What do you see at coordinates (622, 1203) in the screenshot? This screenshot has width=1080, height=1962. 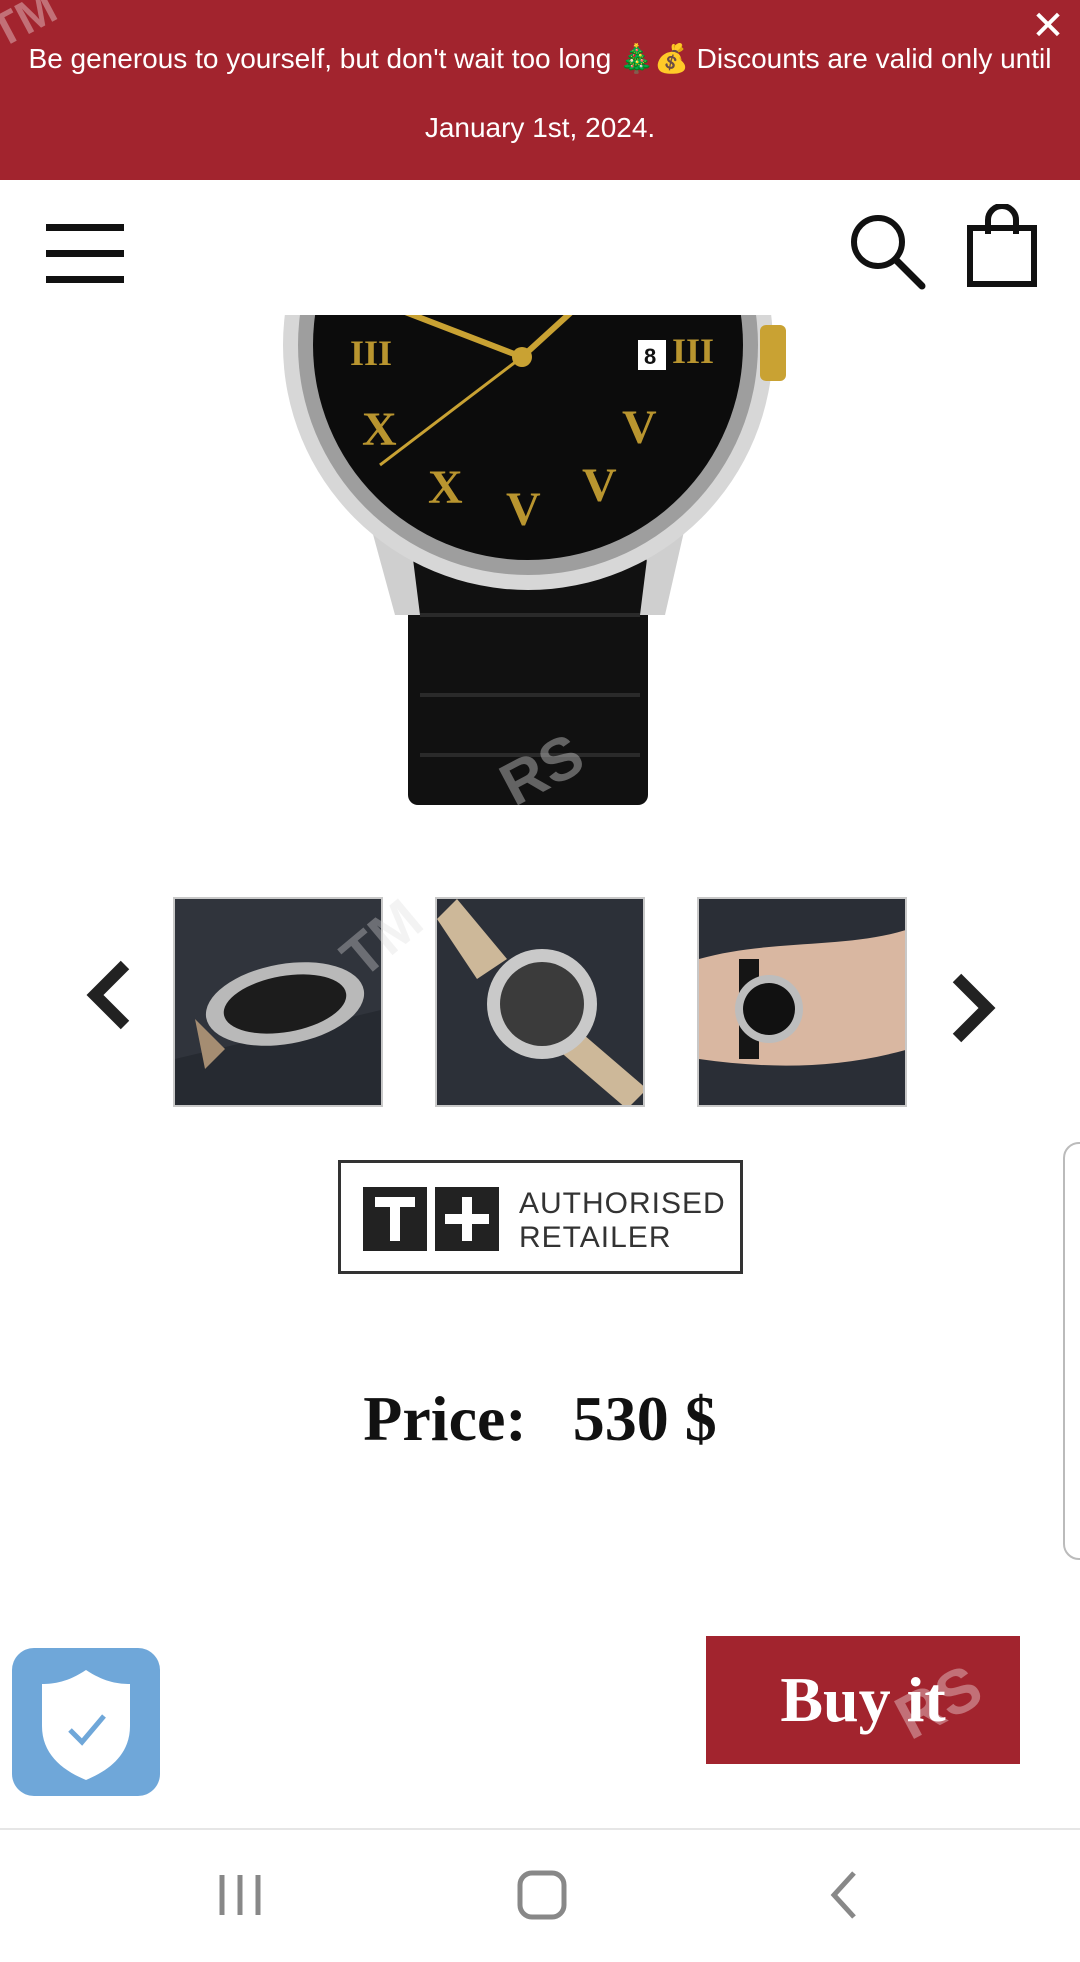 I see `retailer-line1: AUTHORISED` at bounding box center [622, 1203].